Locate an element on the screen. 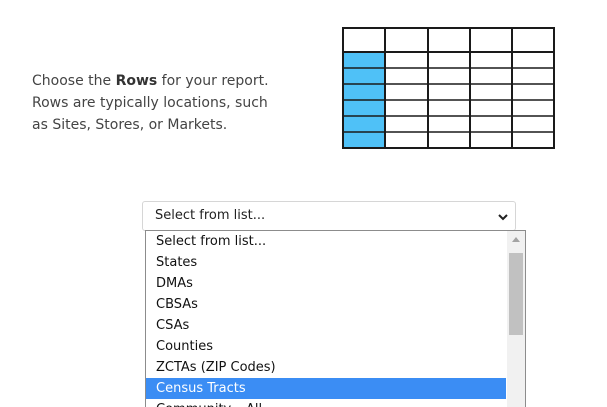 Image resolution: width=607 pixels, height=407 pixels. scroll-thumb is located at coordinates (516, 294).